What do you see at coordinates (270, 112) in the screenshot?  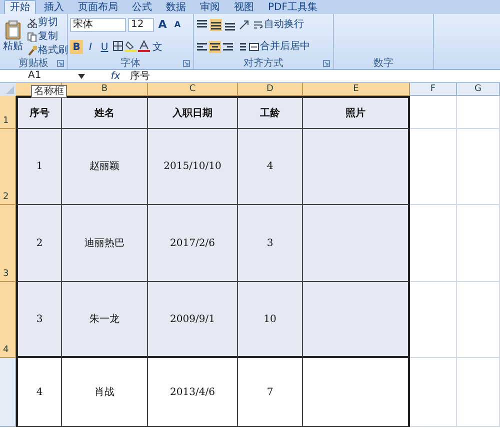 I see `table-cell: 工龄` at bounding box center [270, 112].